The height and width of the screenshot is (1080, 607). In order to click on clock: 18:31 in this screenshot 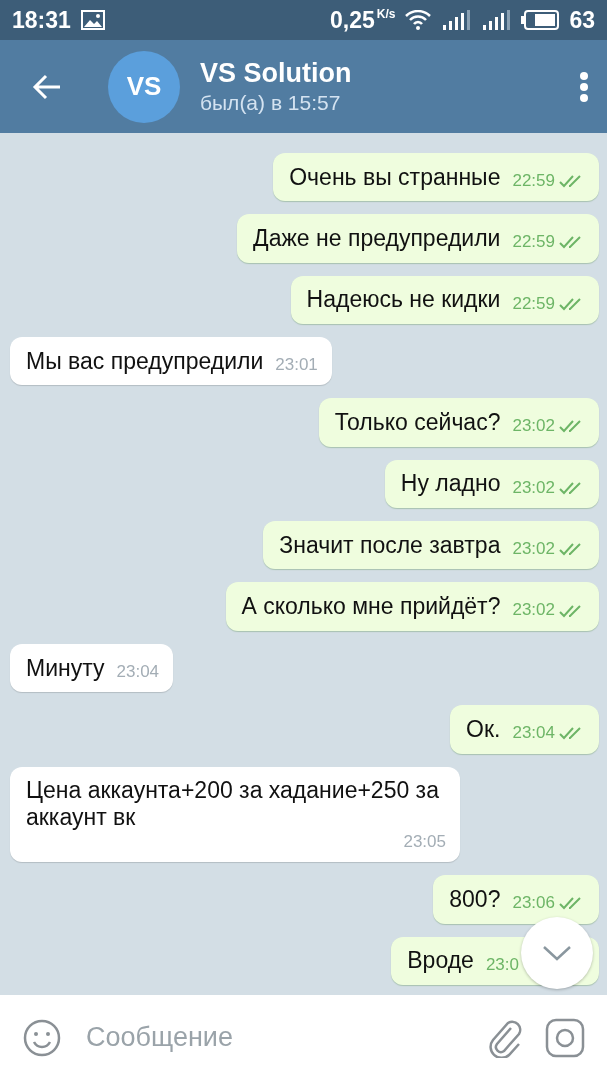, I will do `click(41, 20)`.